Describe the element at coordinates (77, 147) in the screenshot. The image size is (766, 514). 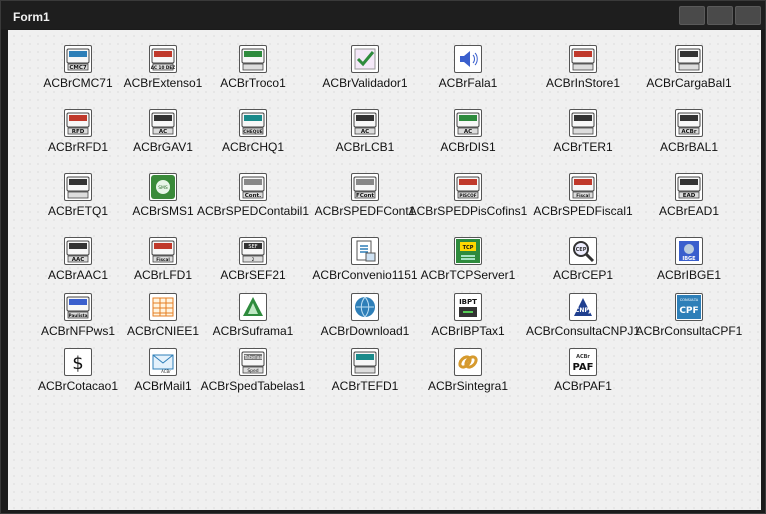
I see `component-label: ACBrRFD1` at that location.